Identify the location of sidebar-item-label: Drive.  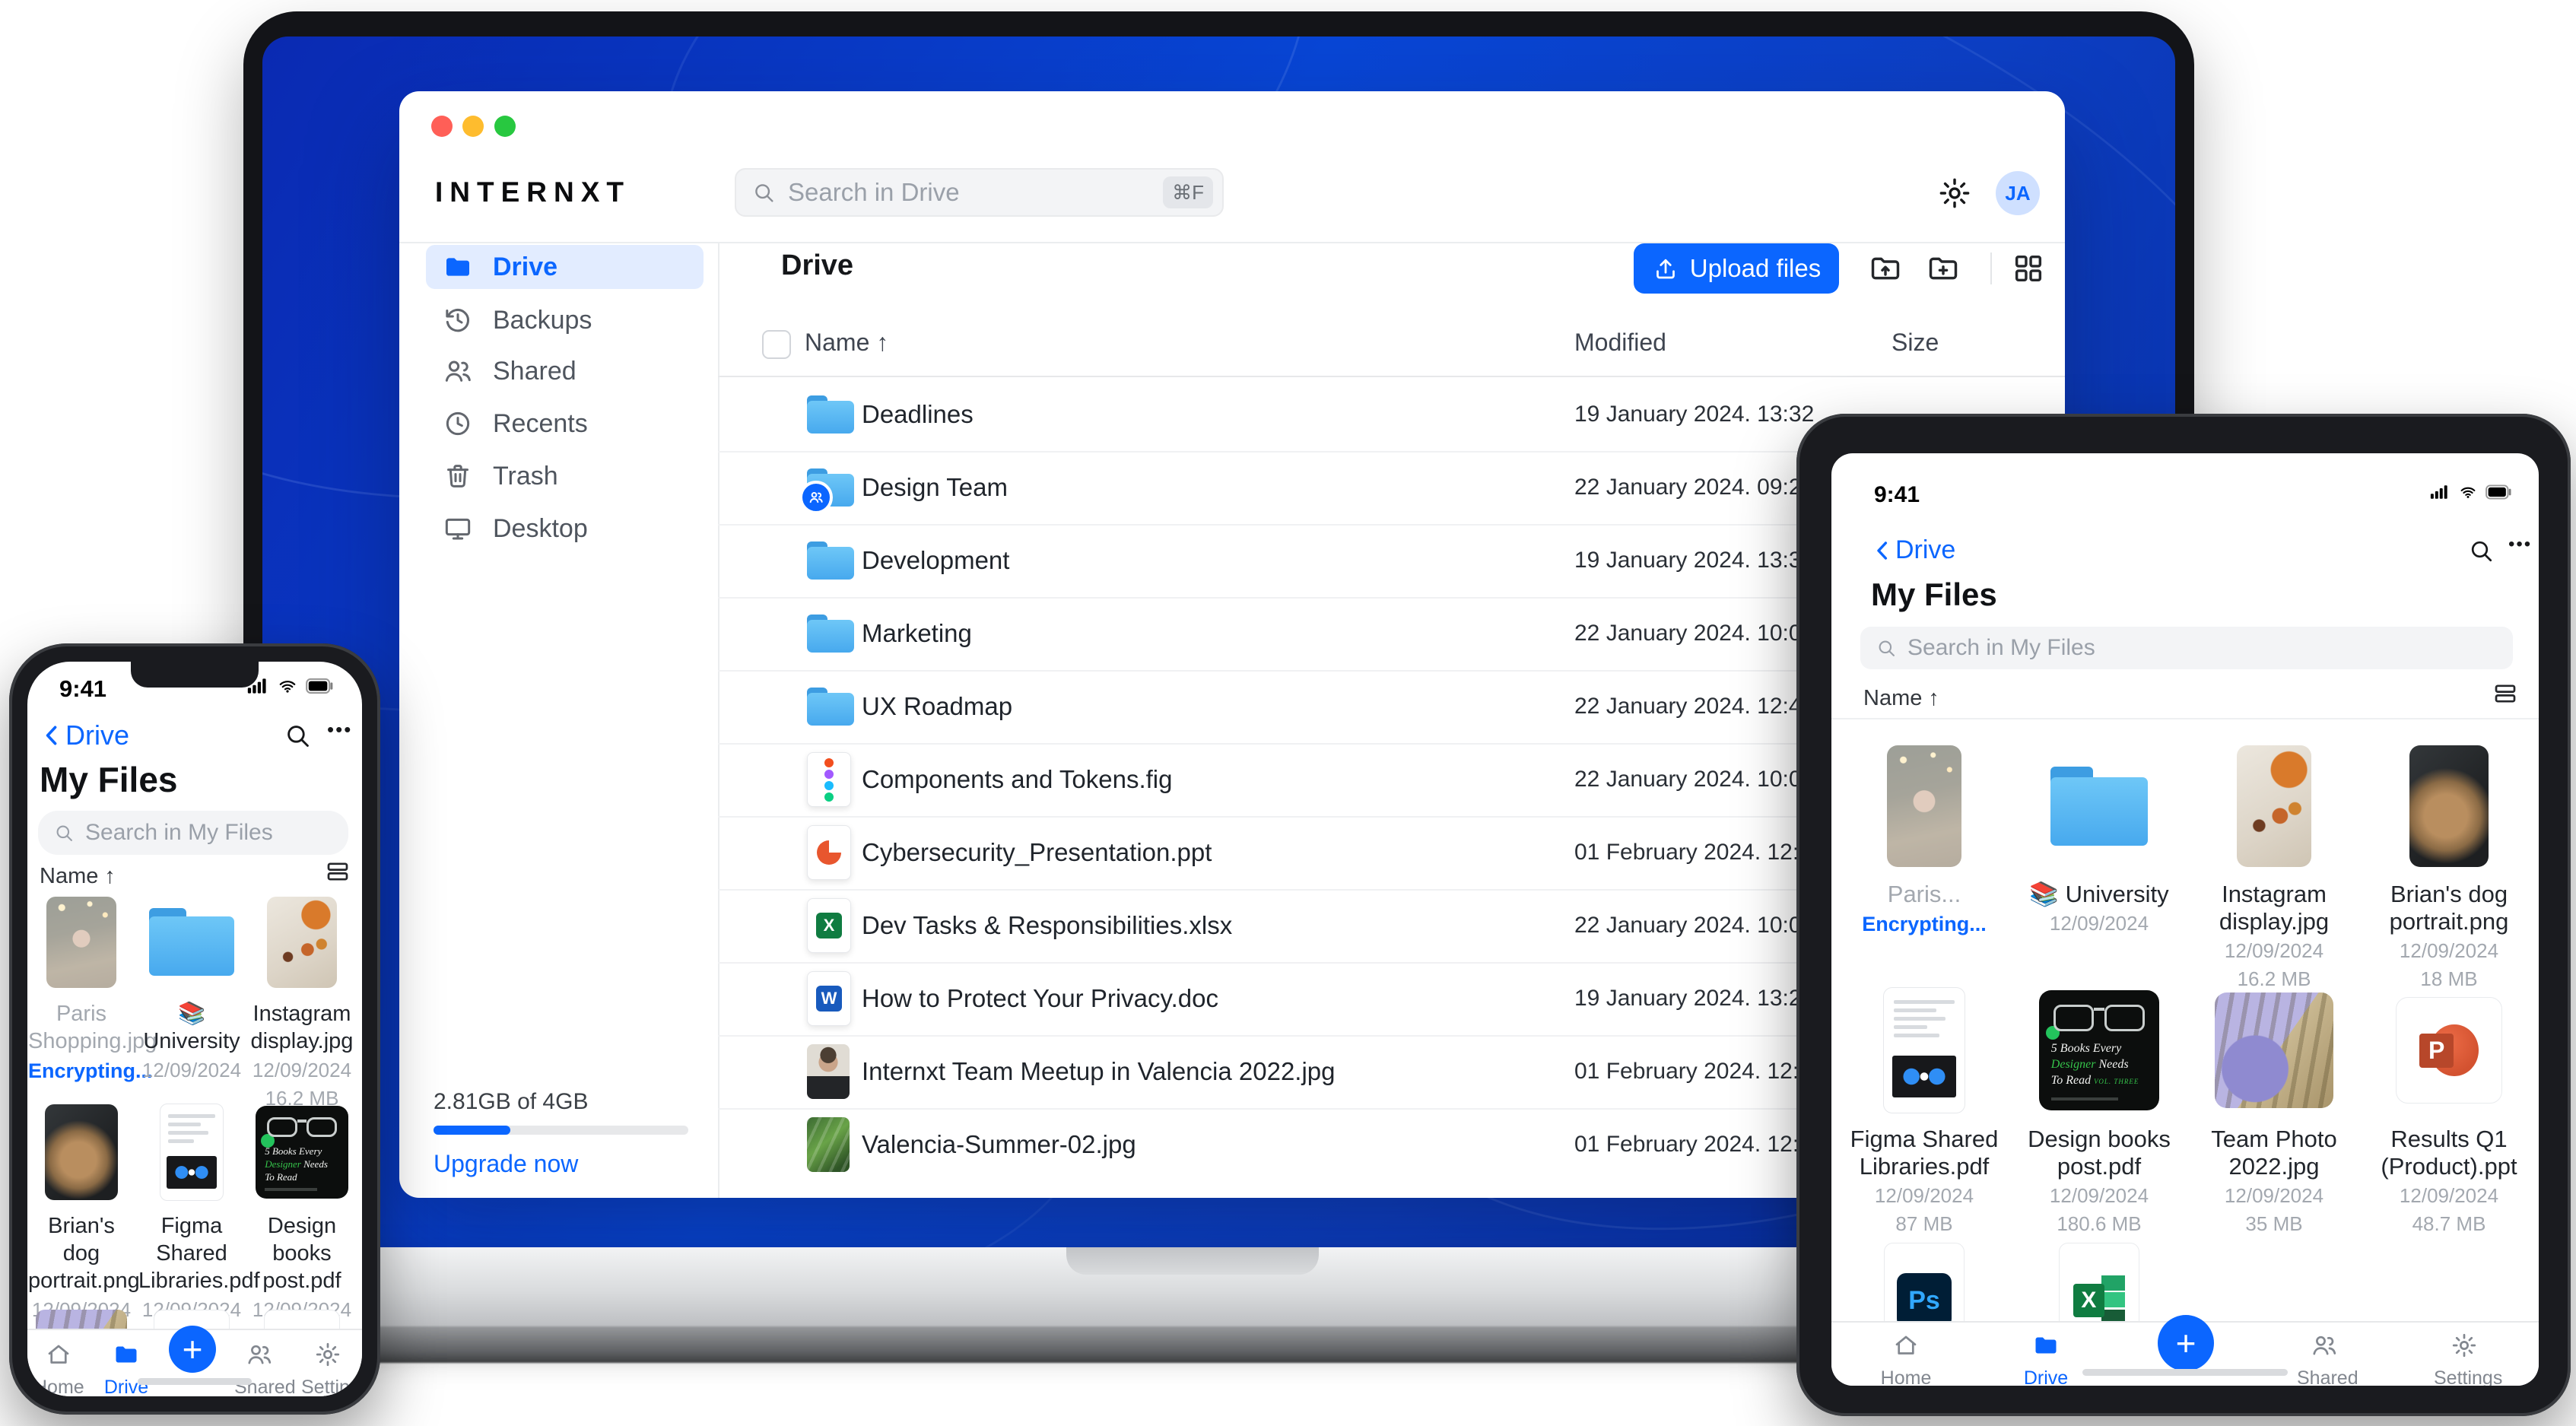
(525, 266).